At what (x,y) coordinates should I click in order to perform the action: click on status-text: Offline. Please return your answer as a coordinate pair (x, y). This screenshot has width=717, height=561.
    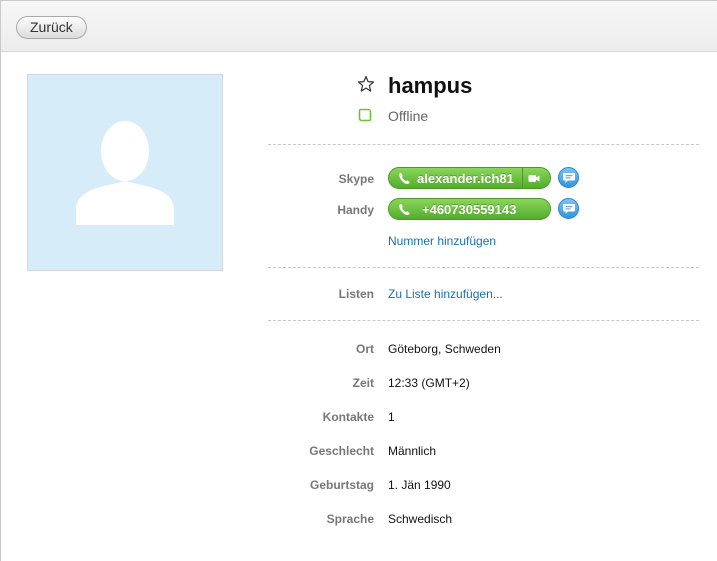
    Looking at the image, I should click on (408, 116).